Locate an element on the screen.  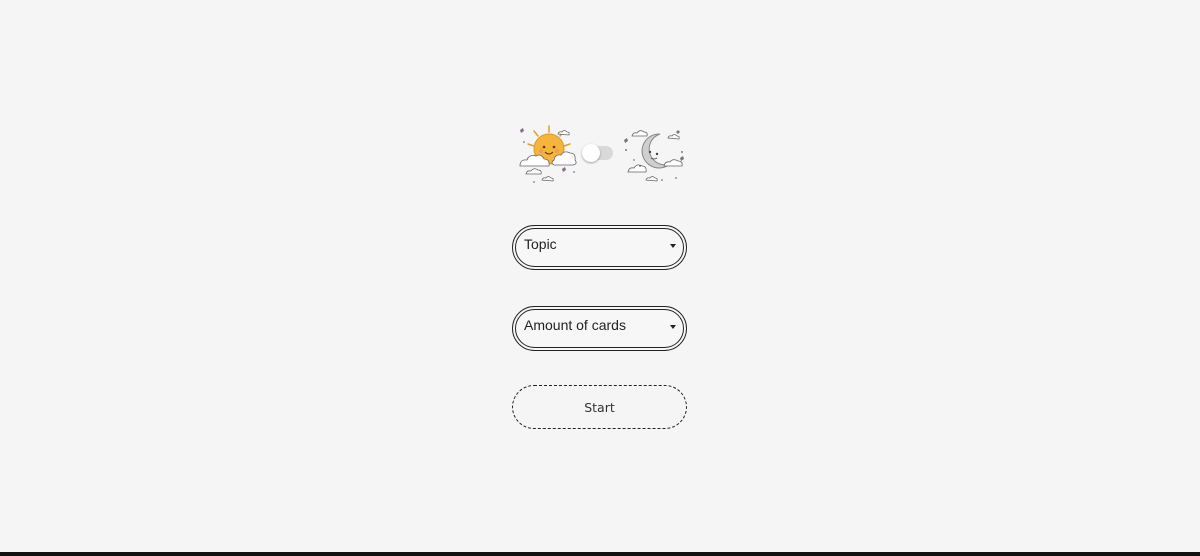
theme-switcher is located at coordinates (600, 155).